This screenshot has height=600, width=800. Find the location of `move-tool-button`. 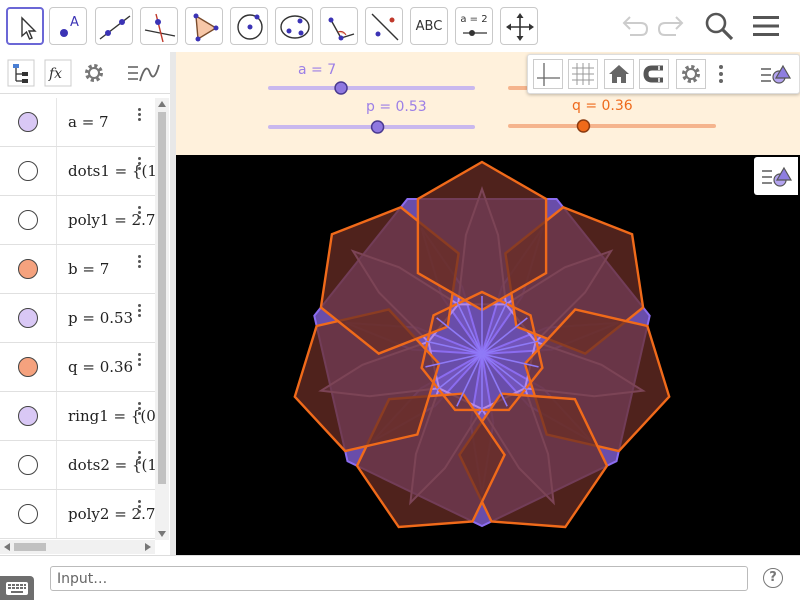

move-tool-button is located at coordinates (25, 26).